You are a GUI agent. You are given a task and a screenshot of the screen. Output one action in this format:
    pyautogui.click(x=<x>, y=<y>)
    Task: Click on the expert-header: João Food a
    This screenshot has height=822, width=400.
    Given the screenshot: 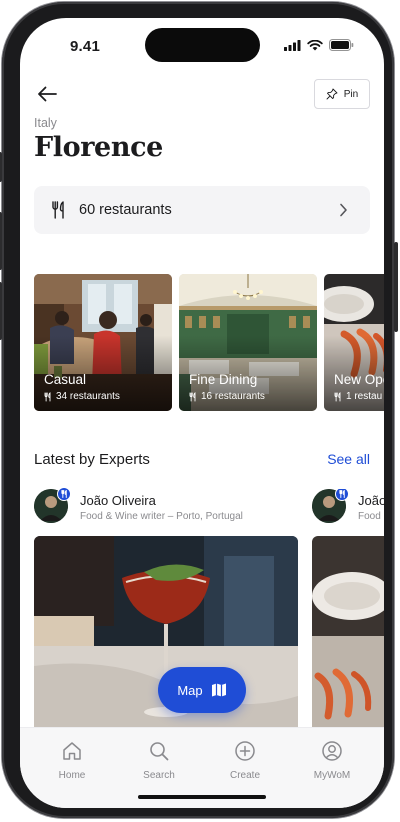 What is the action you would take?
    pyautogui.click(x=348, y=508)
    